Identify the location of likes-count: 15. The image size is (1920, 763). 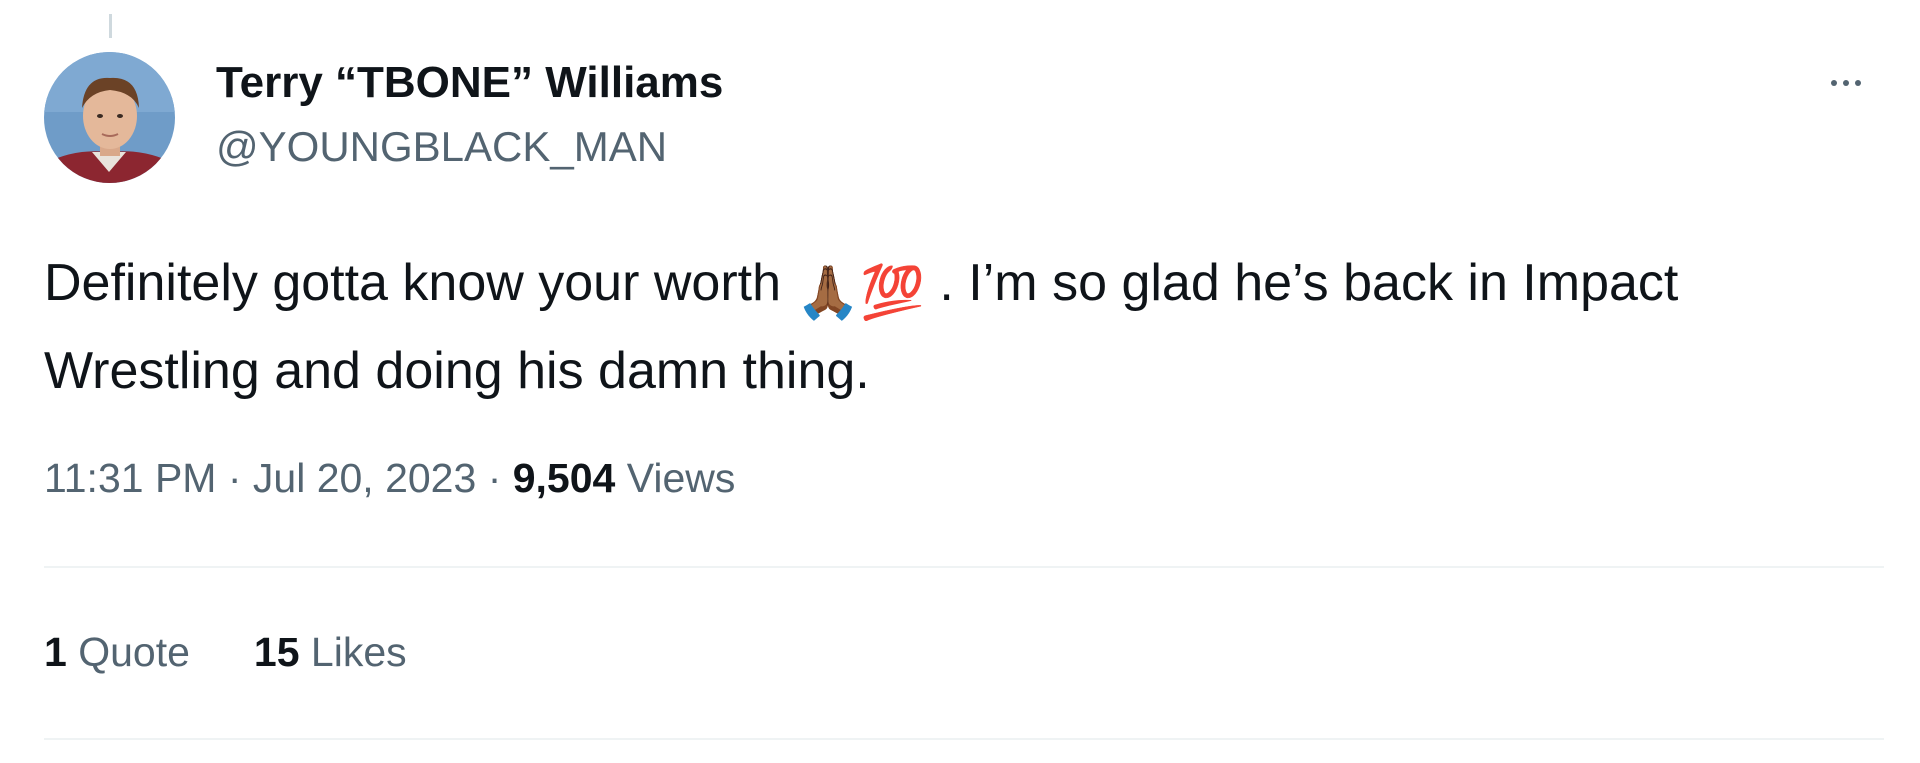
(276, 652).